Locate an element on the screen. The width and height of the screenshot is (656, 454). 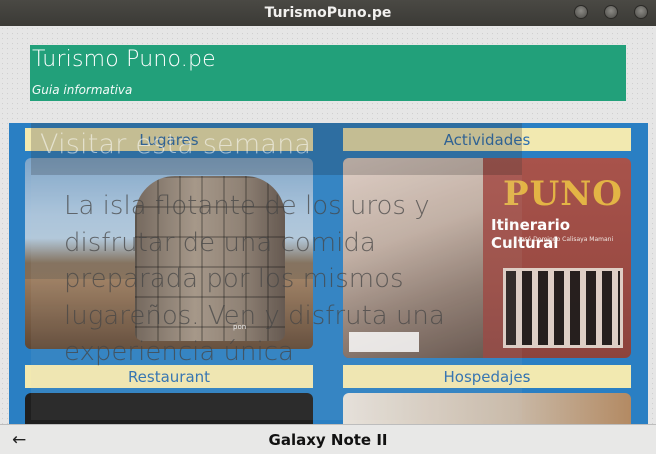
cover-author: José Domingo Calisaya Mamani is located at coordinates (566, 239).